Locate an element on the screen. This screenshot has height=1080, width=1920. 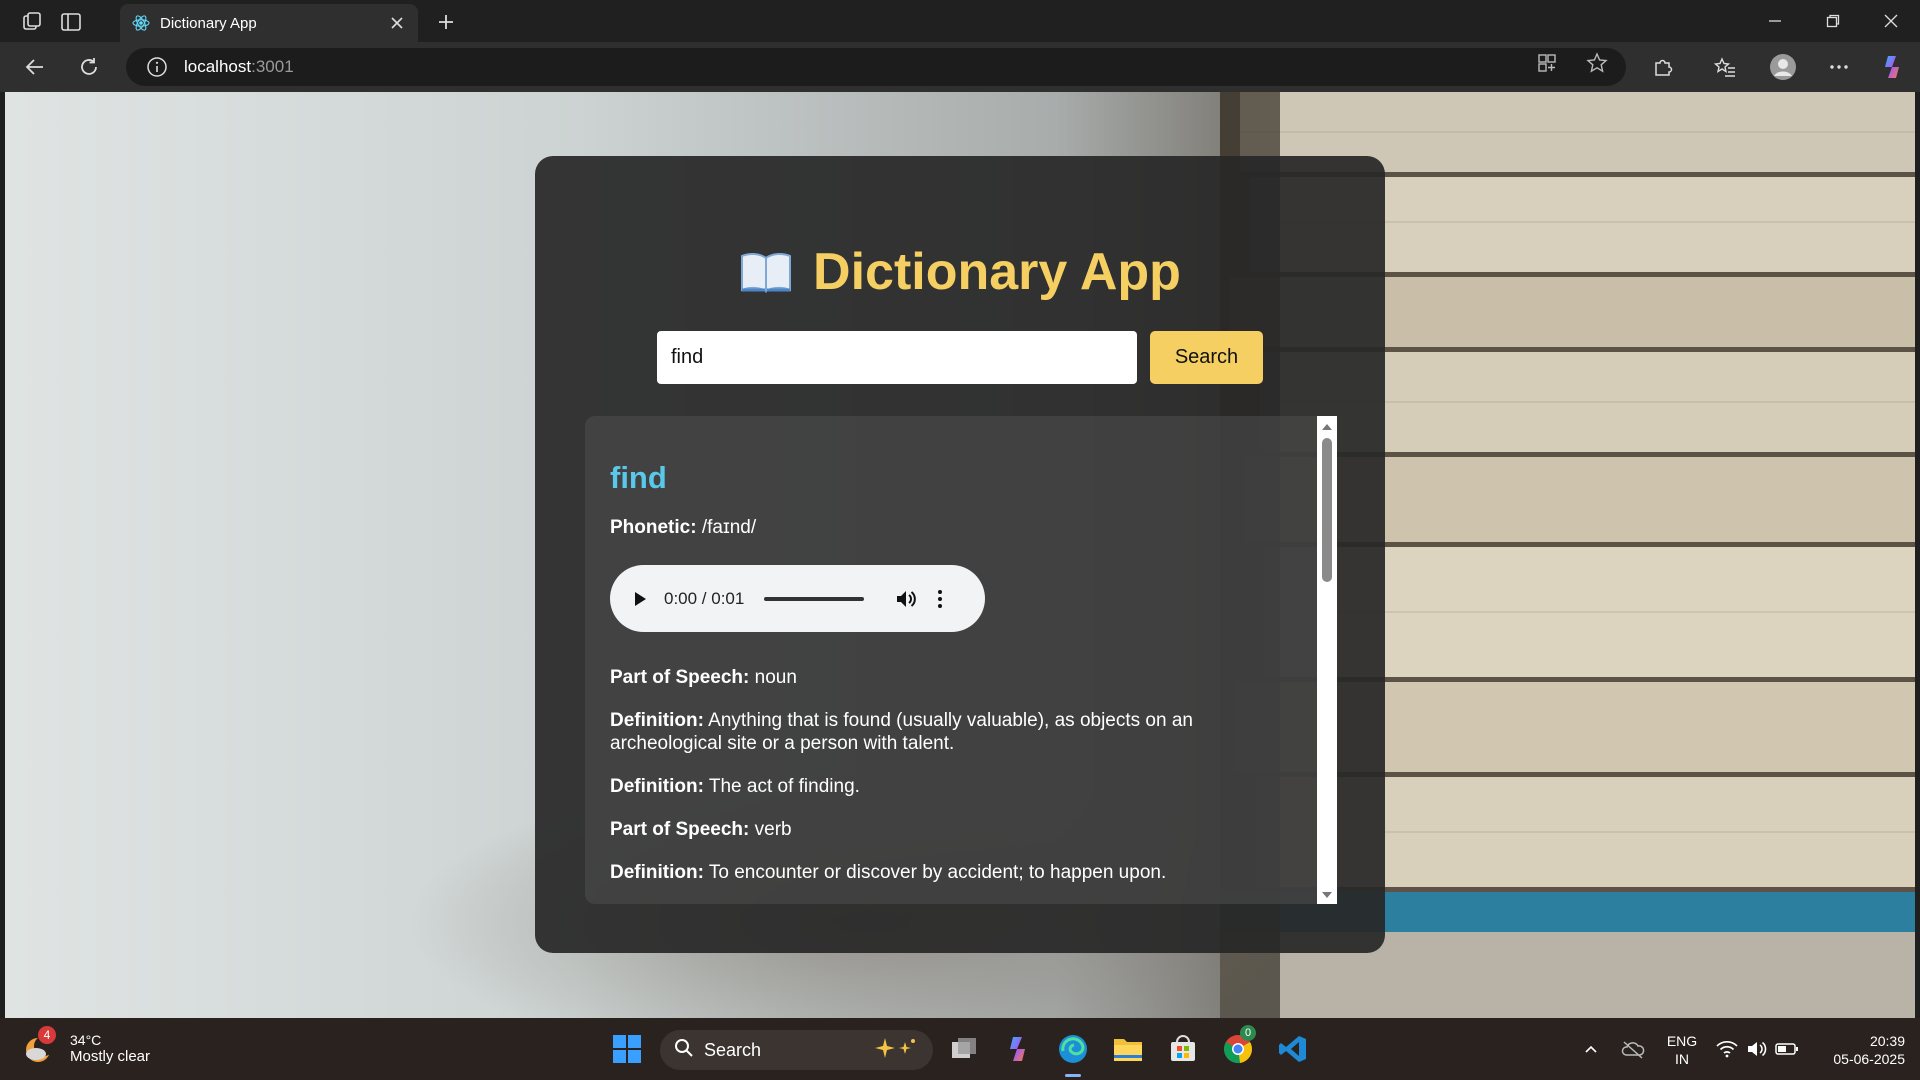
edge-browser-icon is located at coordinates (1073, 1049).